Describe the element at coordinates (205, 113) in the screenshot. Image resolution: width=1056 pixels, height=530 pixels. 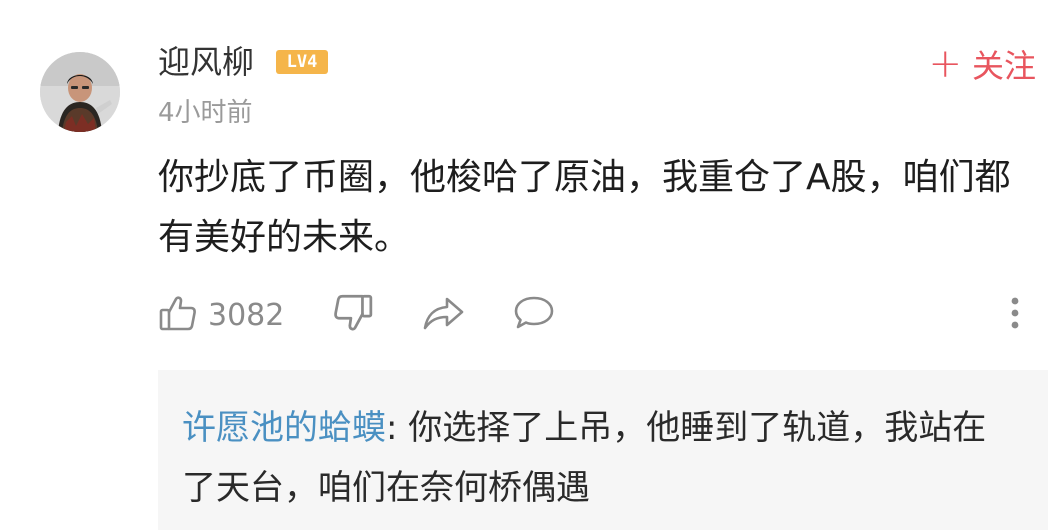
I see `comment-timestamp: 4小时前` at that location.